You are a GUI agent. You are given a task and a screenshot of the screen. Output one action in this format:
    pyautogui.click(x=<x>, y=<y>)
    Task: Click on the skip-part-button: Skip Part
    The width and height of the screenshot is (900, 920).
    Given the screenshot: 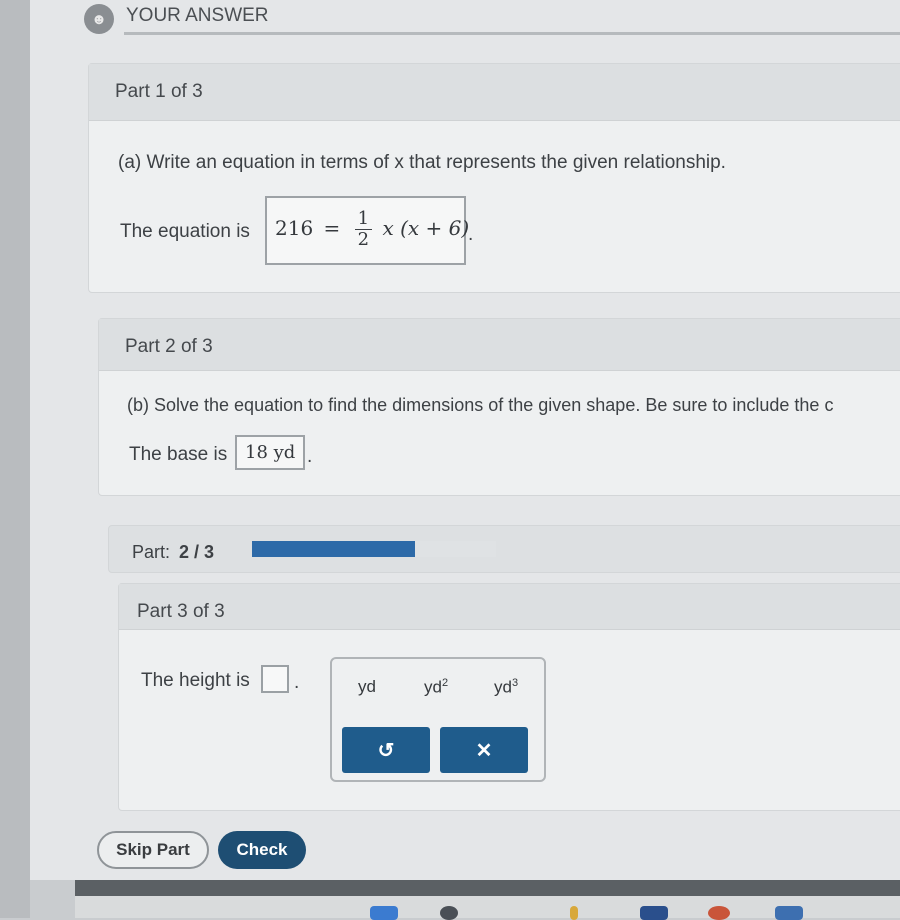 What is the action you would take?
    pyautogui.click(x=153, y=850)
    